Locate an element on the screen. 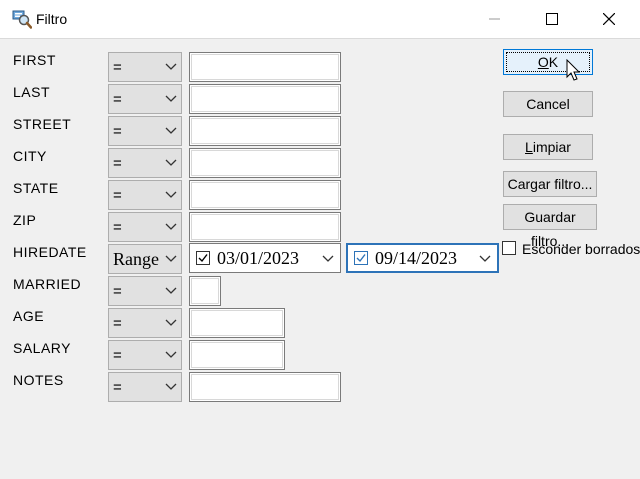  operator-select-first: = is located at coordinates (145, 67).